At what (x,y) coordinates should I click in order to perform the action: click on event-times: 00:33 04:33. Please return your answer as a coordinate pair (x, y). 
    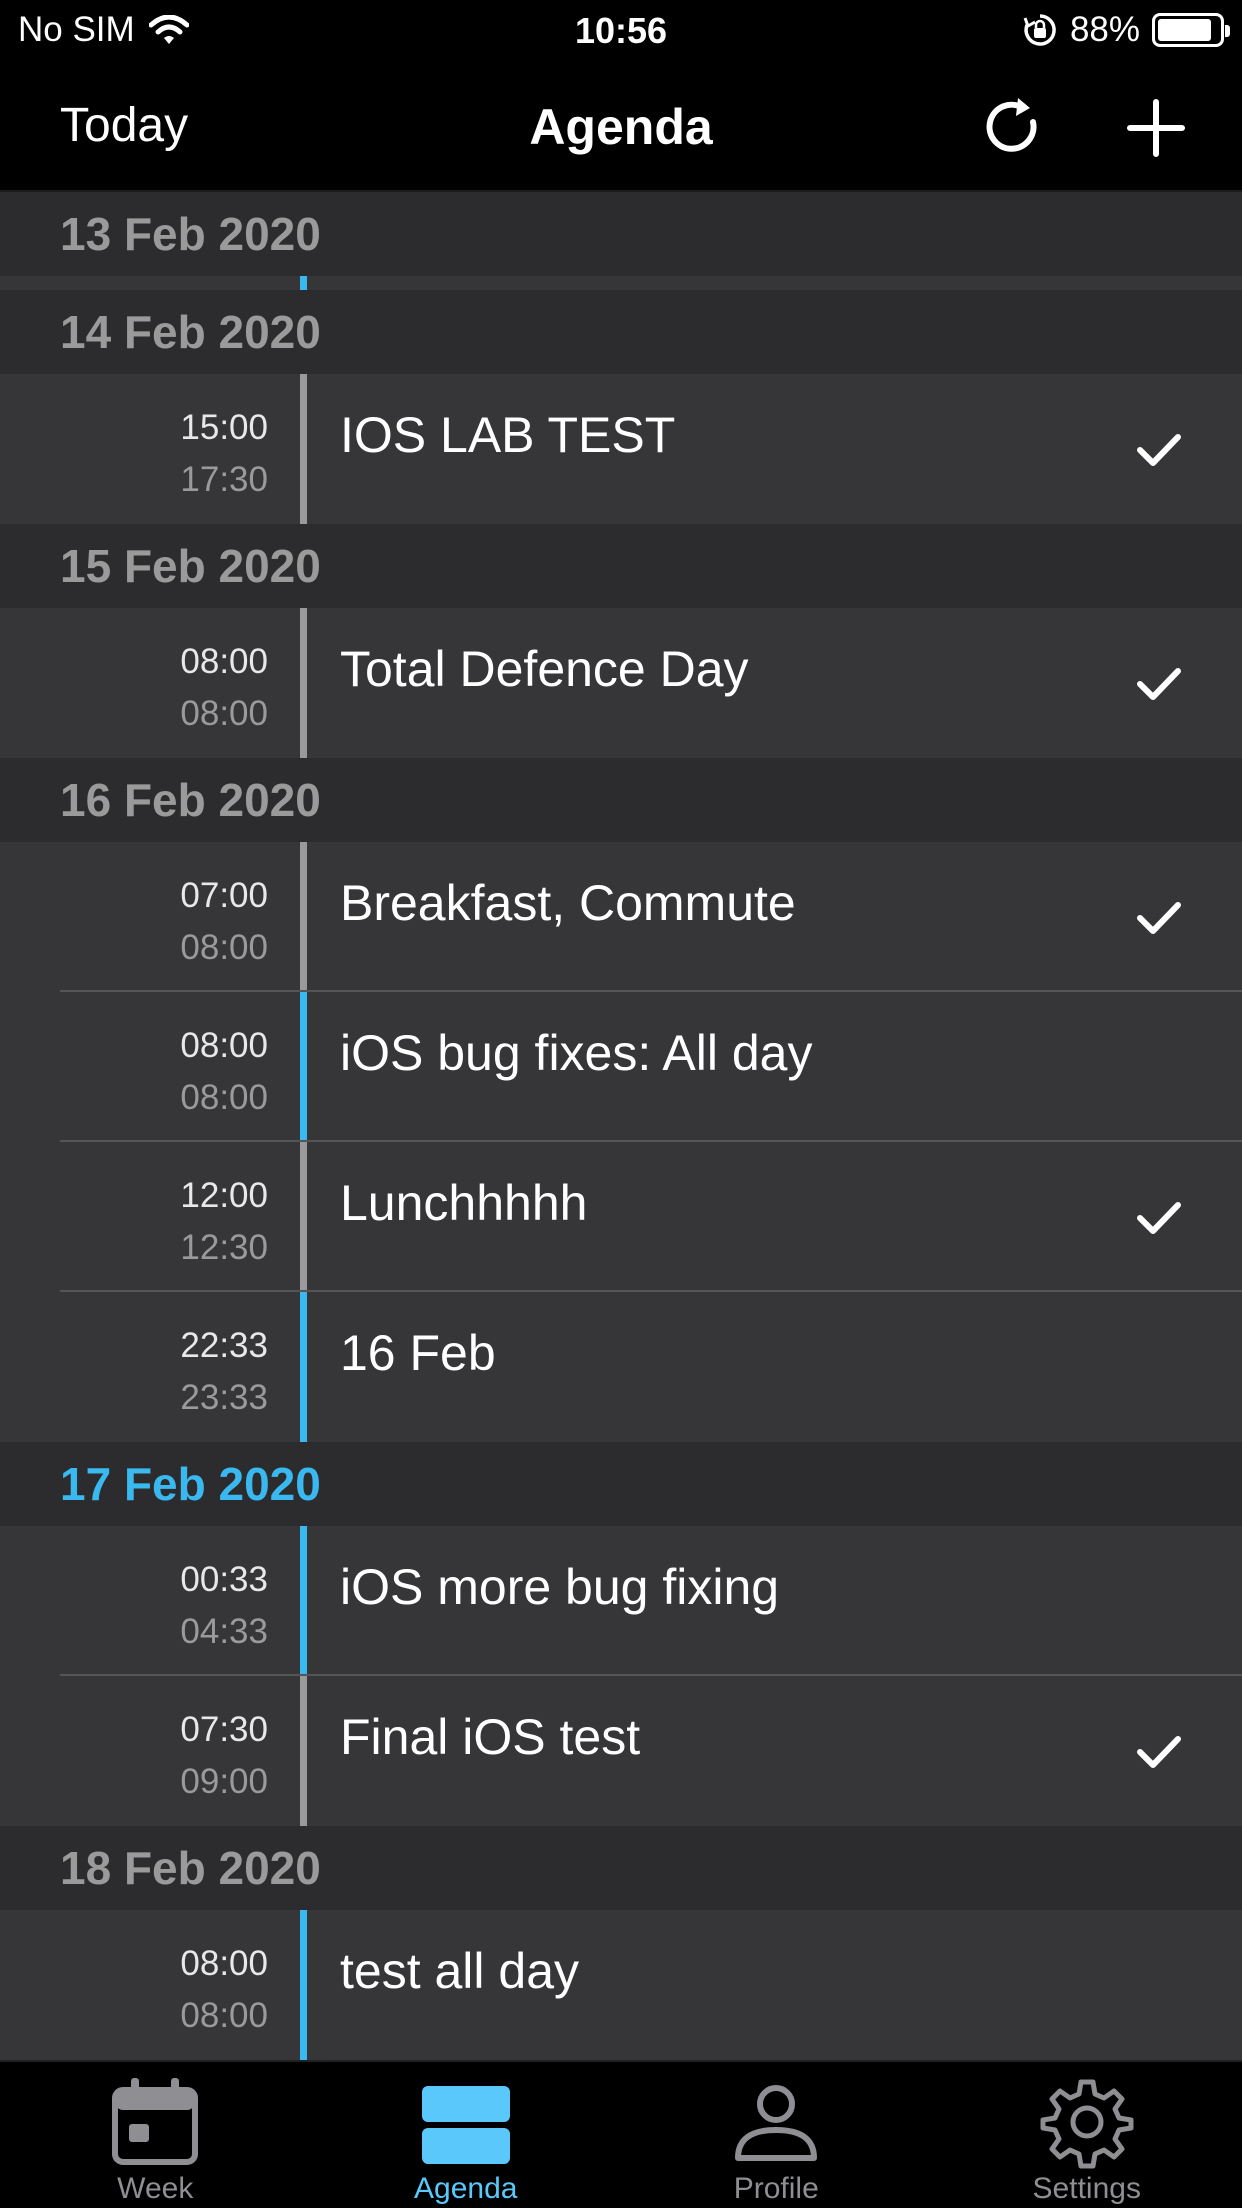
    Looking at the image, I should click on (134, 1606).